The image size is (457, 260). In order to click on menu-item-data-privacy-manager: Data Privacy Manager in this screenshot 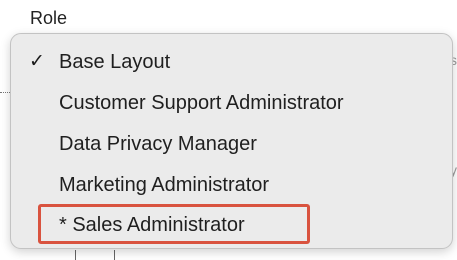, I will do `click(231, 144)`.